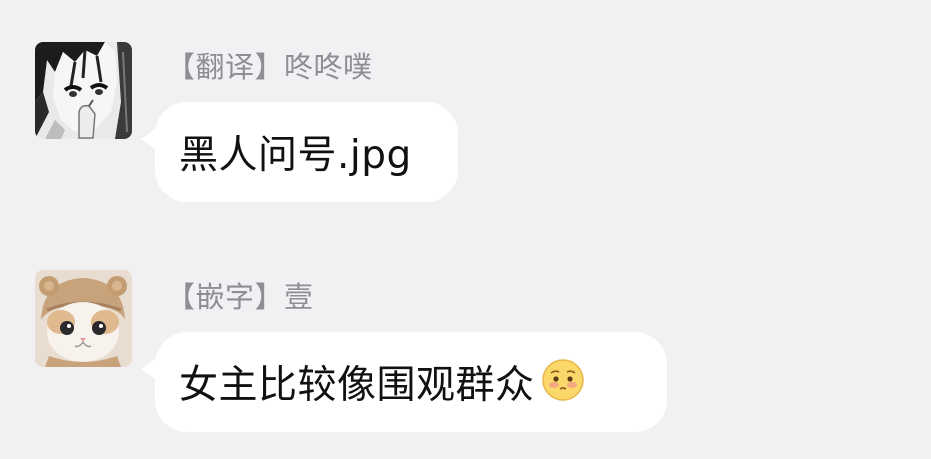  What do you see at coordinates (269, 67) in the screenshot?
I see `sender-name: 【翻译】咚咚噗` at bounding box center [269, 67].